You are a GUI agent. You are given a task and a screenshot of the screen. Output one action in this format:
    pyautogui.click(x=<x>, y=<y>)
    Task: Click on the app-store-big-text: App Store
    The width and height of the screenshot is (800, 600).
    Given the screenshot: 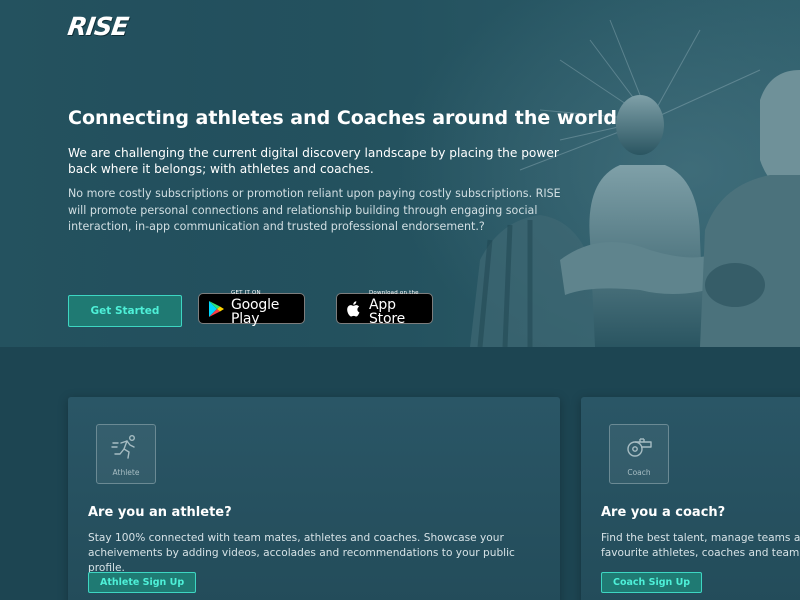 What is the action you would take?
    pyautogui.click(x=387, y=311)
    